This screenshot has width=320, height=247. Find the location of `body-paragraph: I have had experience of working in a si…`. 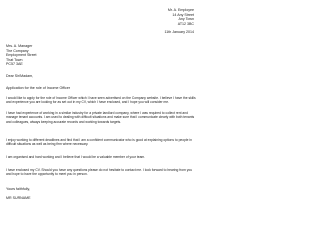

body-paragraph: I have had experience of working in a si… is located at coordinates (100, 117).